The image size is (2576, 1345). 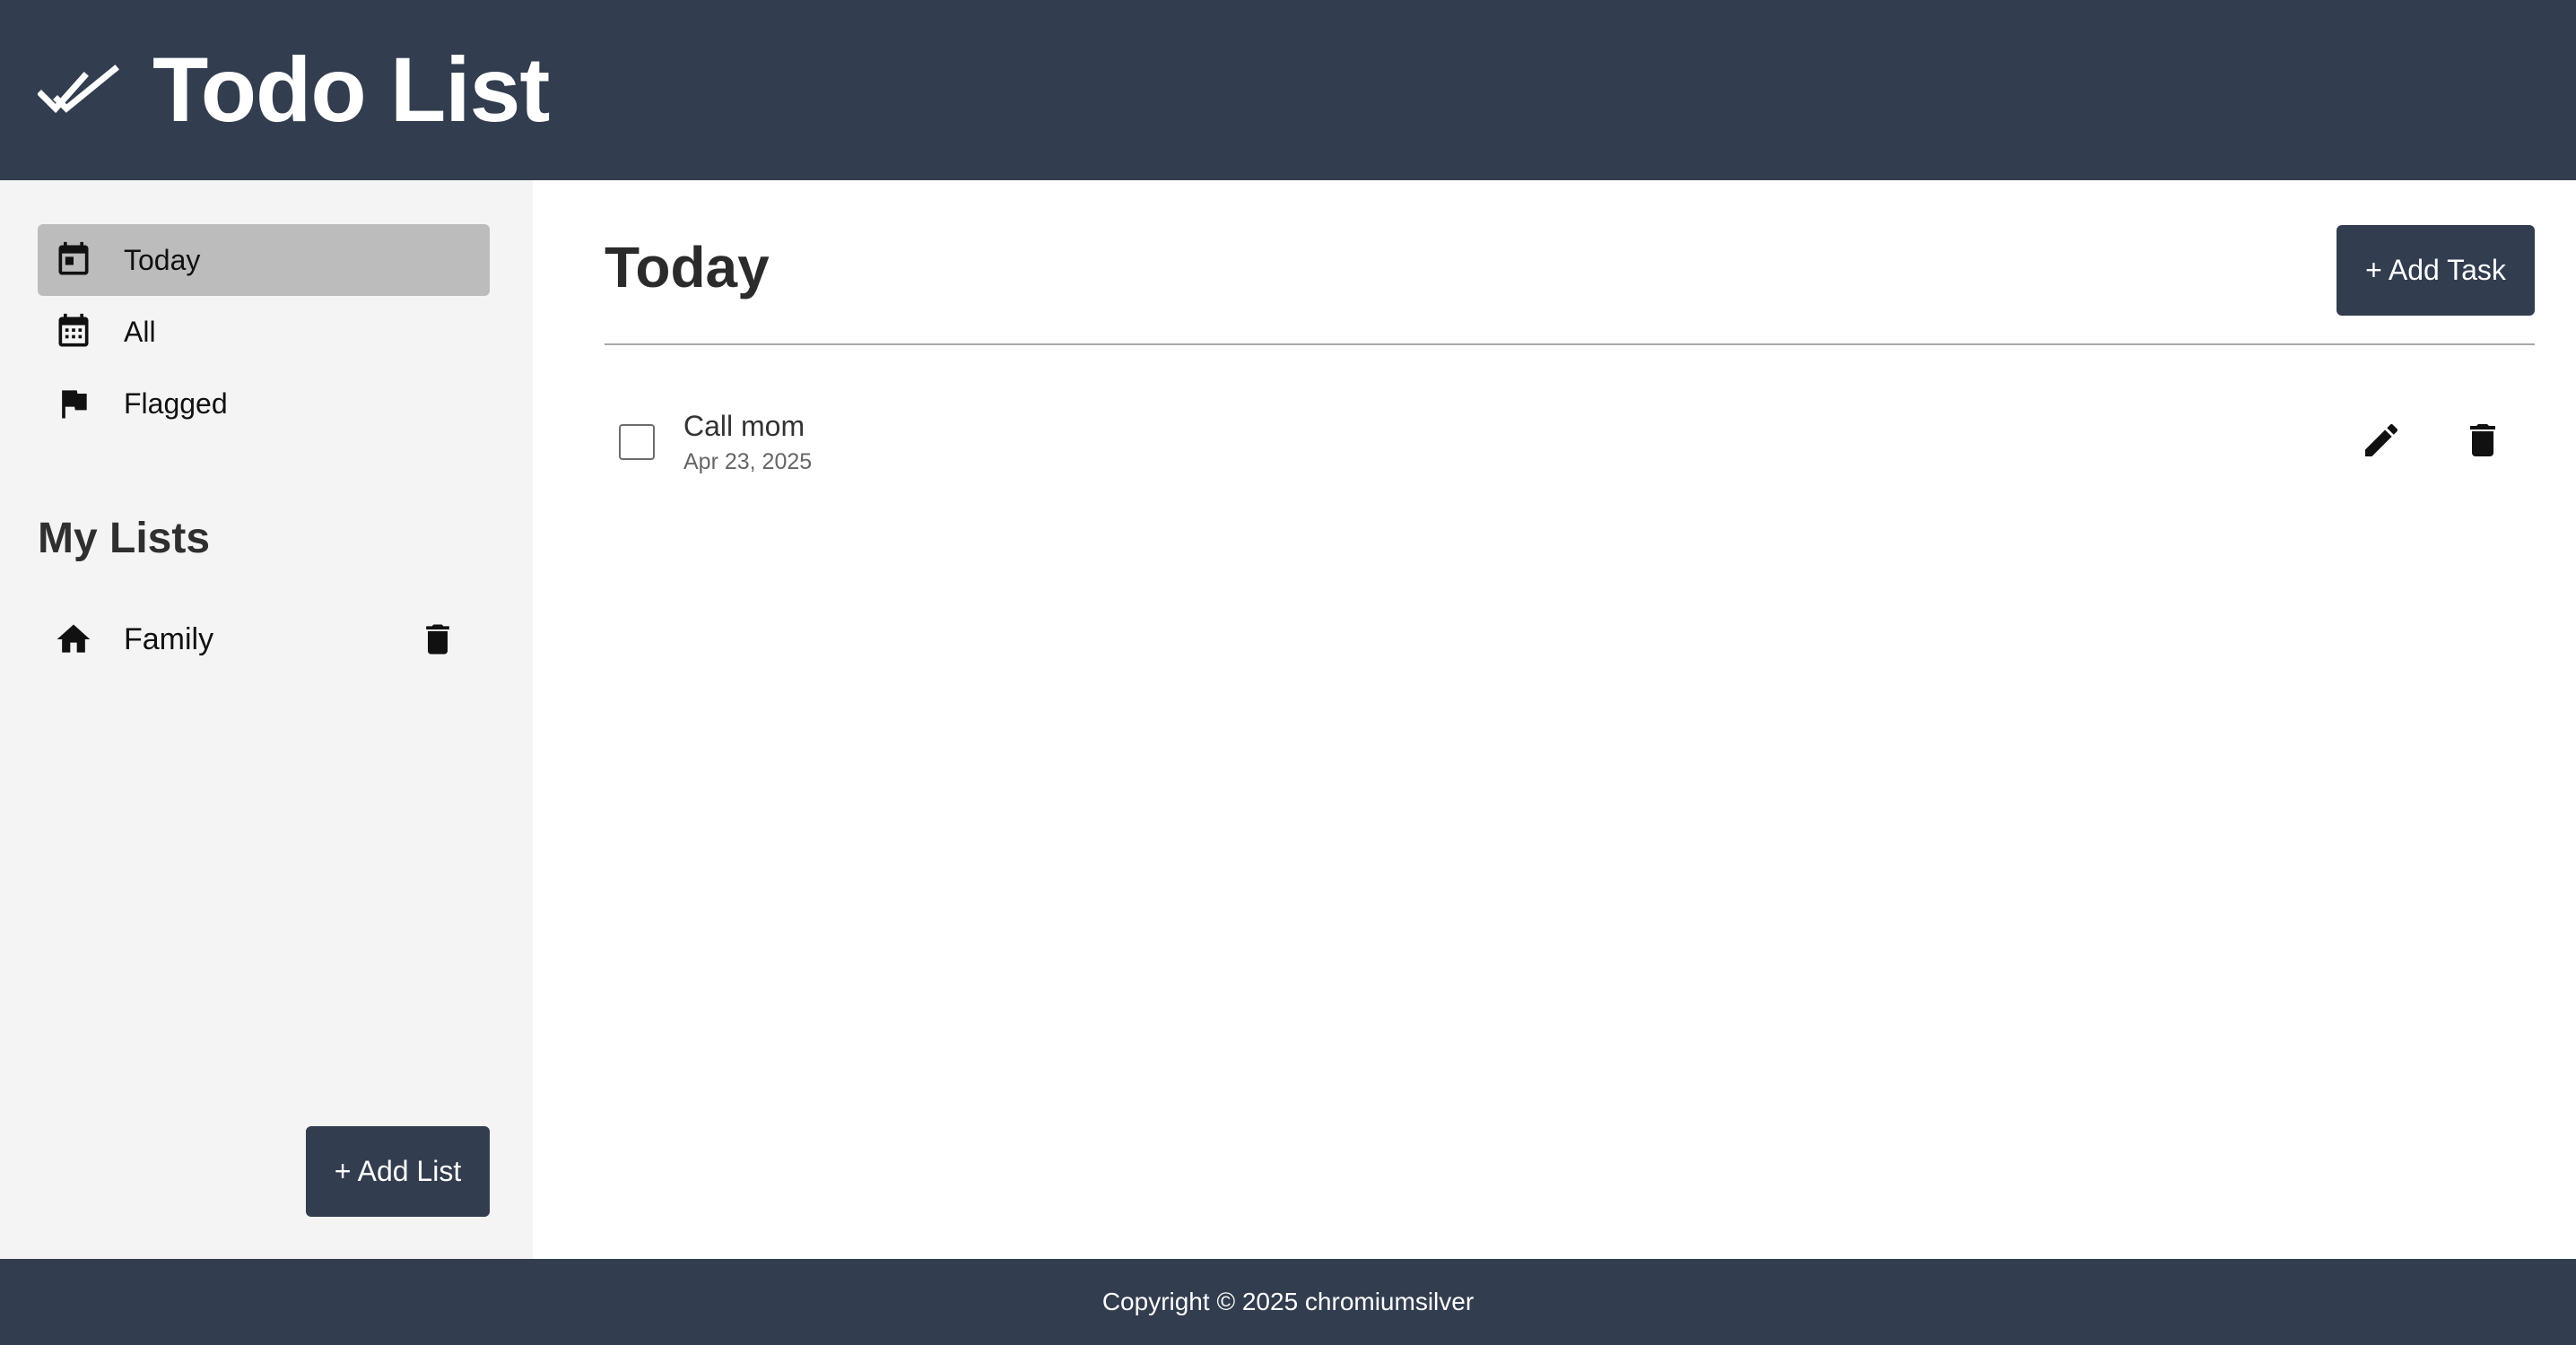 What do you see at coordinates (264, 332) in the screenshot?
I see `sidebar-item-all: All` at bounding box center [264, 332].